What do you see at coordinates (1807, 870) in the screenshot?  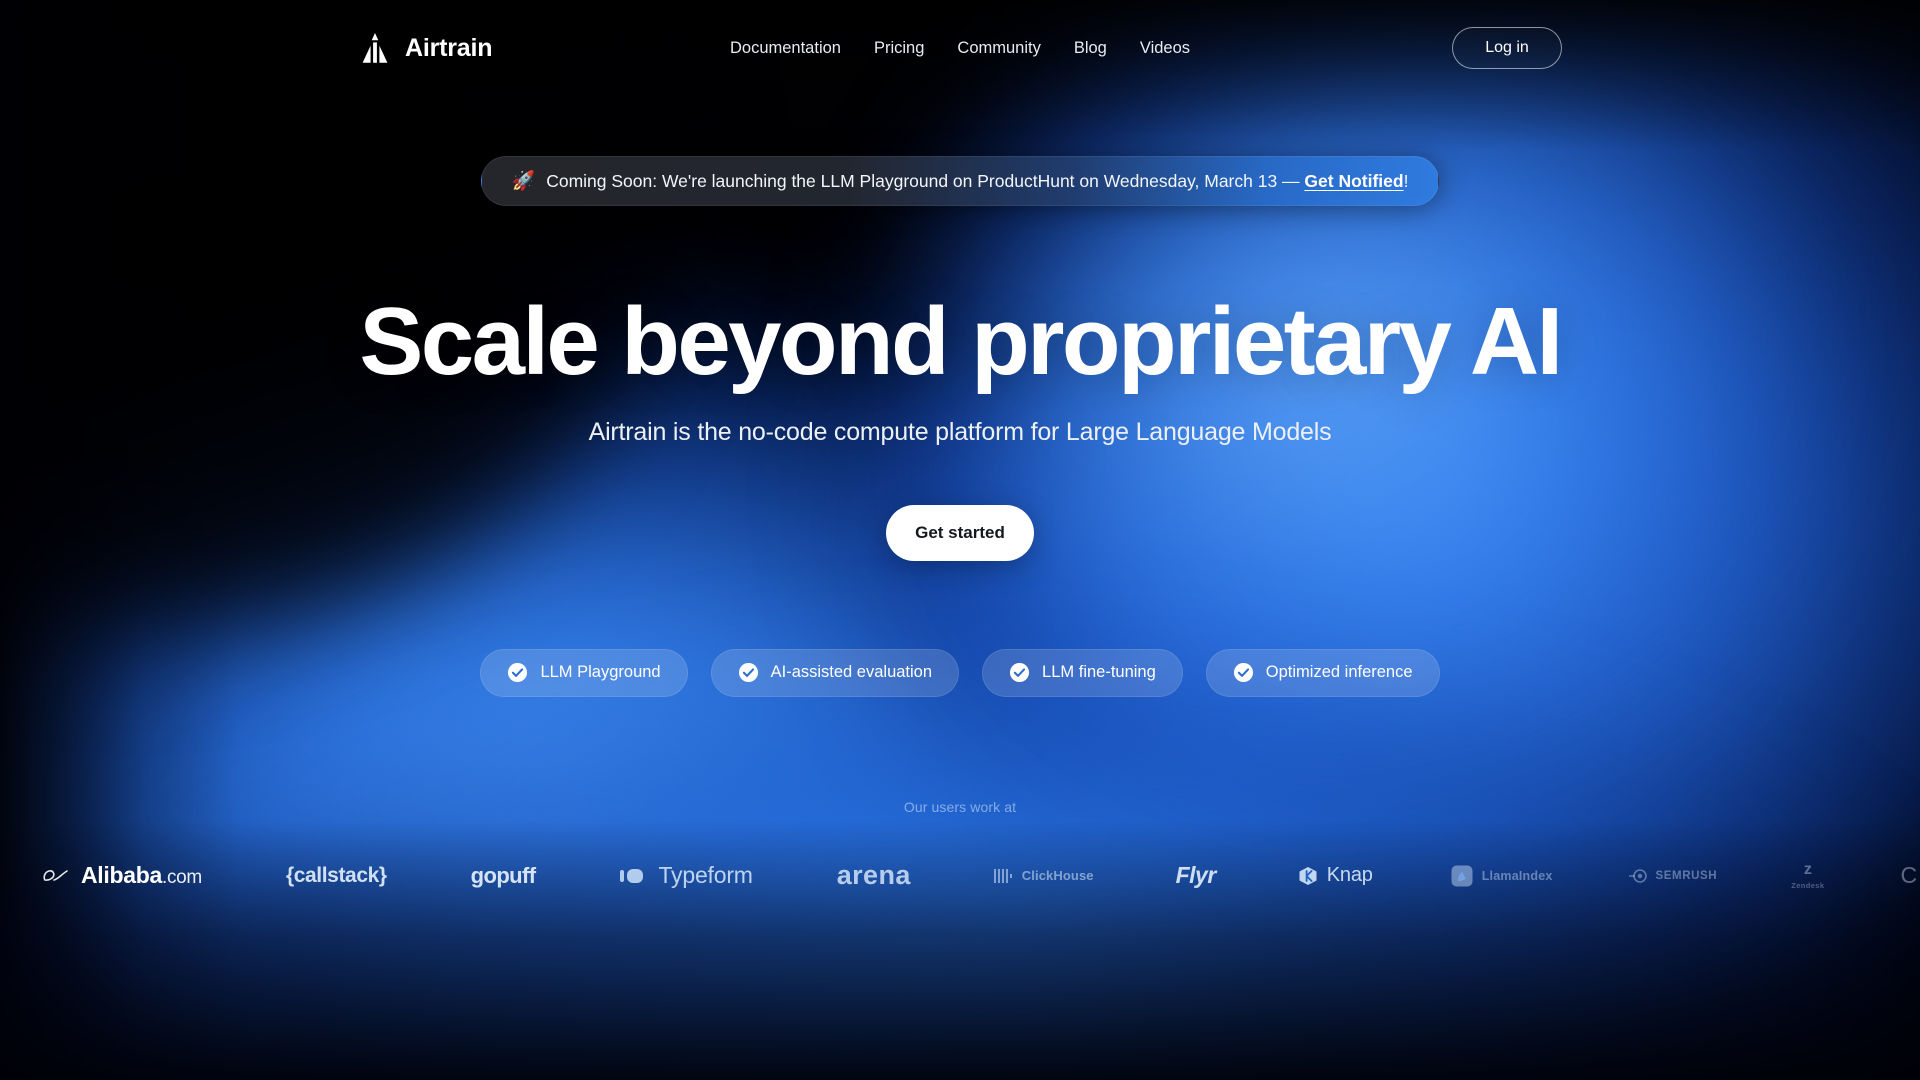 I see `zendesk-mark-icon: z` at bounding box center [1807, 870].